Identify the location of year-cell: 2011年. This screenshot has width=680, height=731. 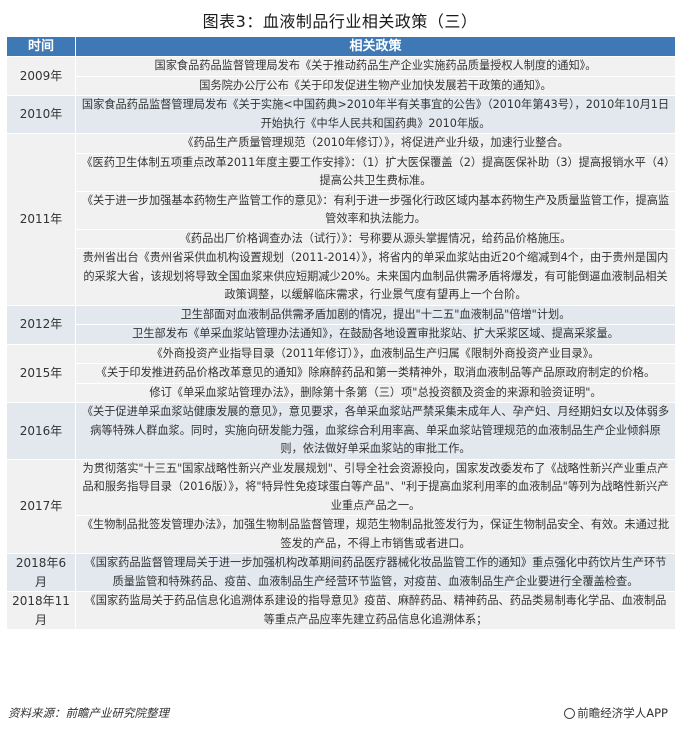
(41, 219).